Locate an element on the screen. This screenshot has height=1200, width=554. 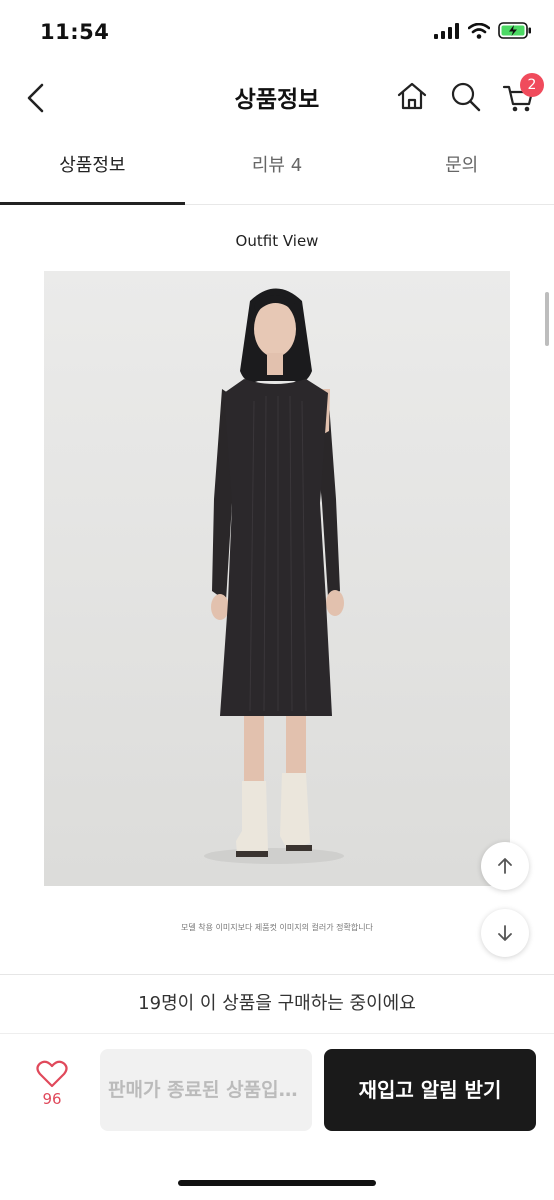
tab-reviews: 리뷰 4 is located at coordinates (277, 172).